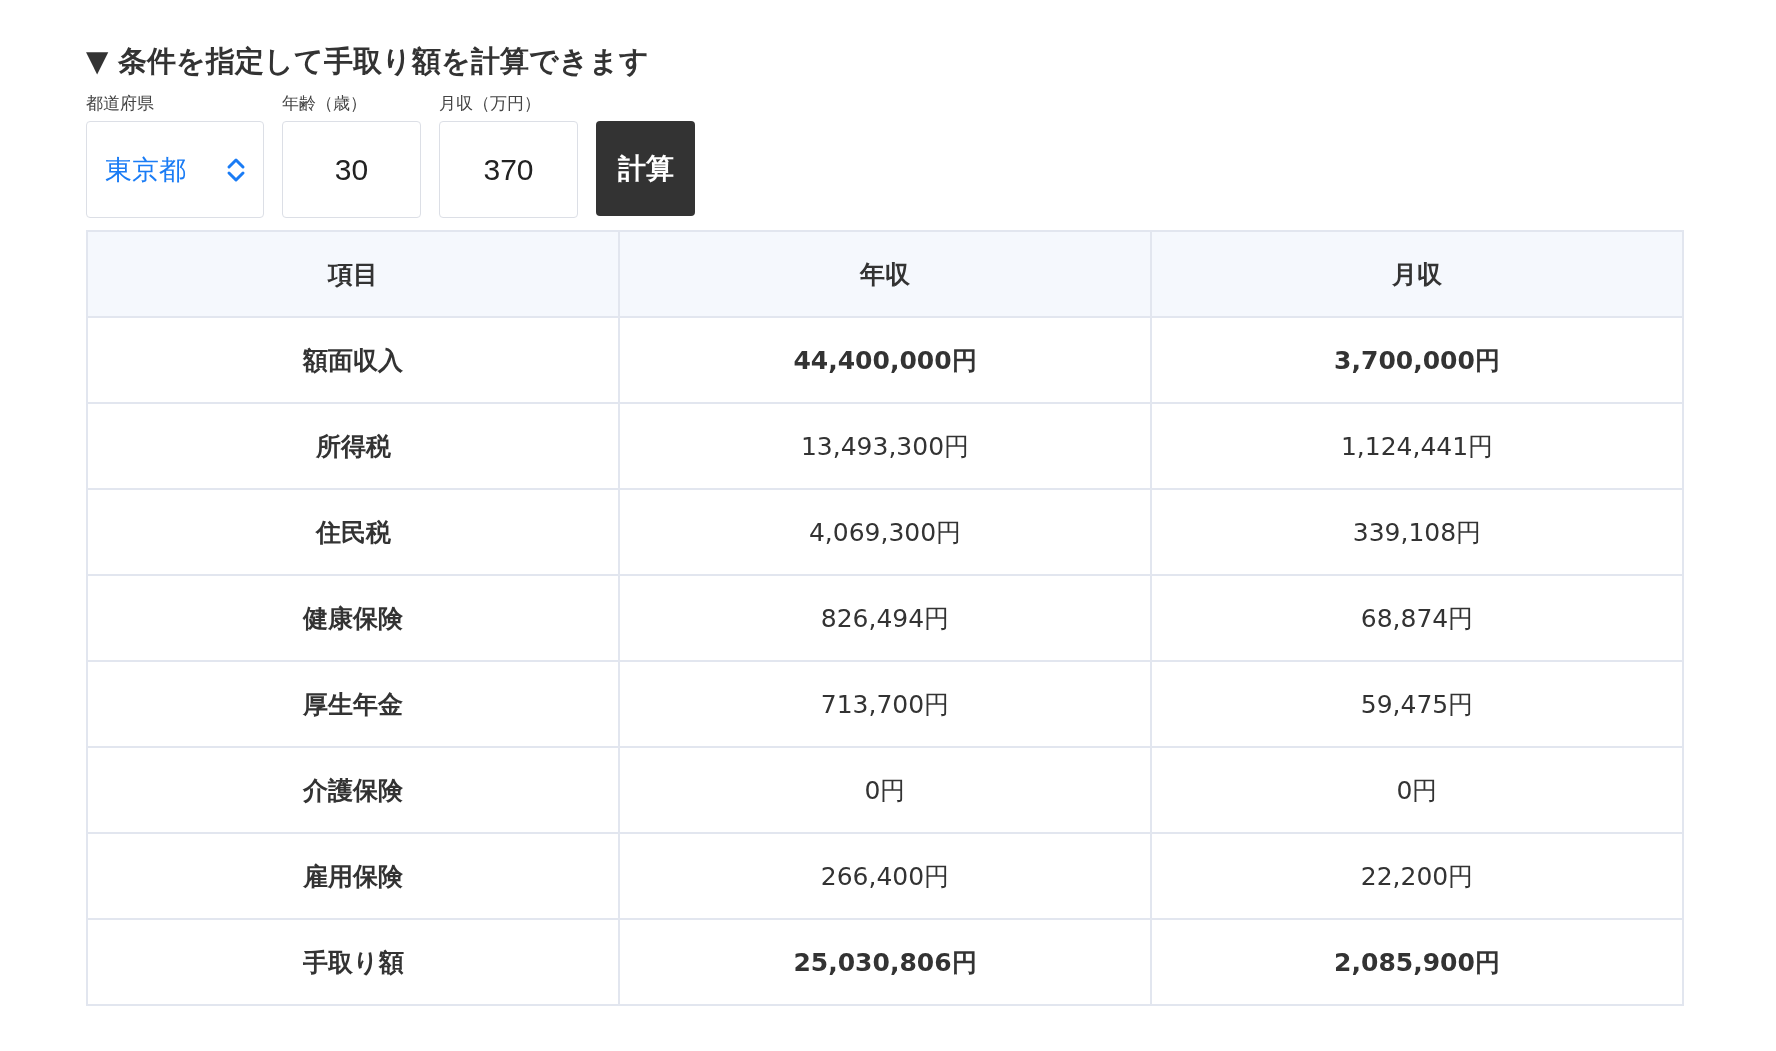 Image resolution: width=1776 pixels, height=1051 pixels. I want to click on field-label: 都道府県, so click(120, 103).